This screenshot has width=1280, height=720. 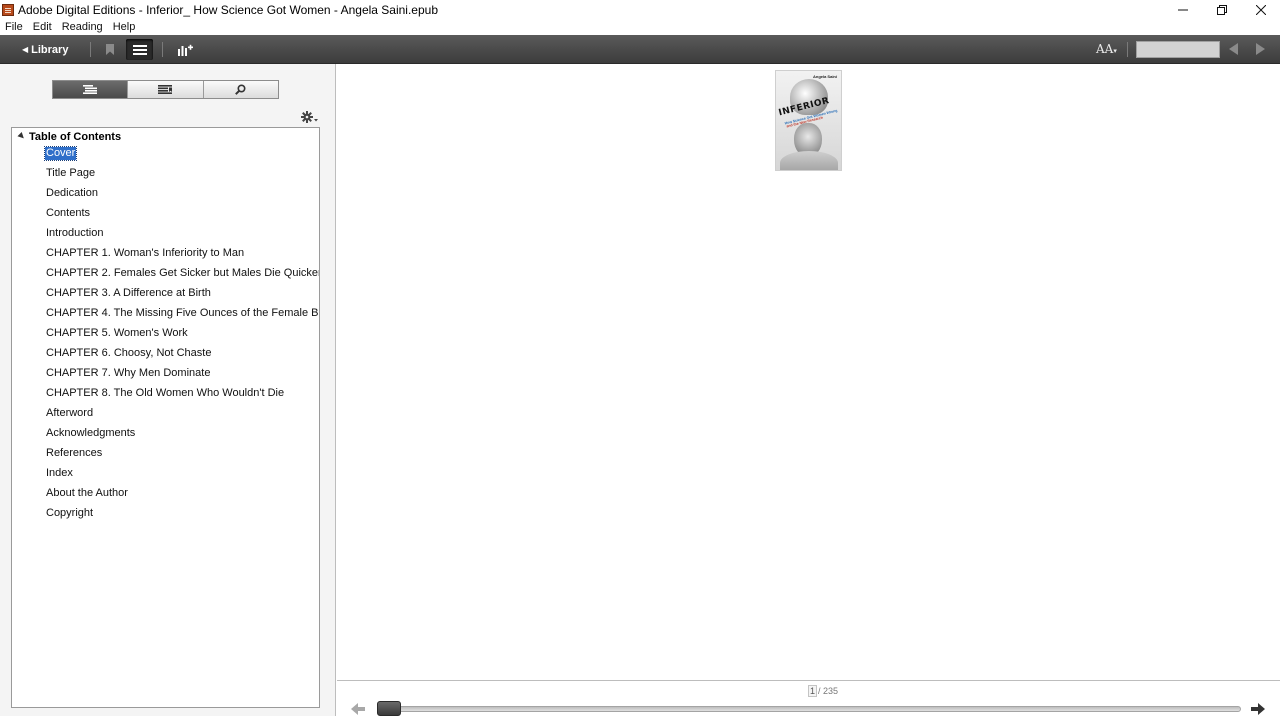 I want to click on toc-item: CHAPTER 5. Women's Work, so click(x=182, y=333).